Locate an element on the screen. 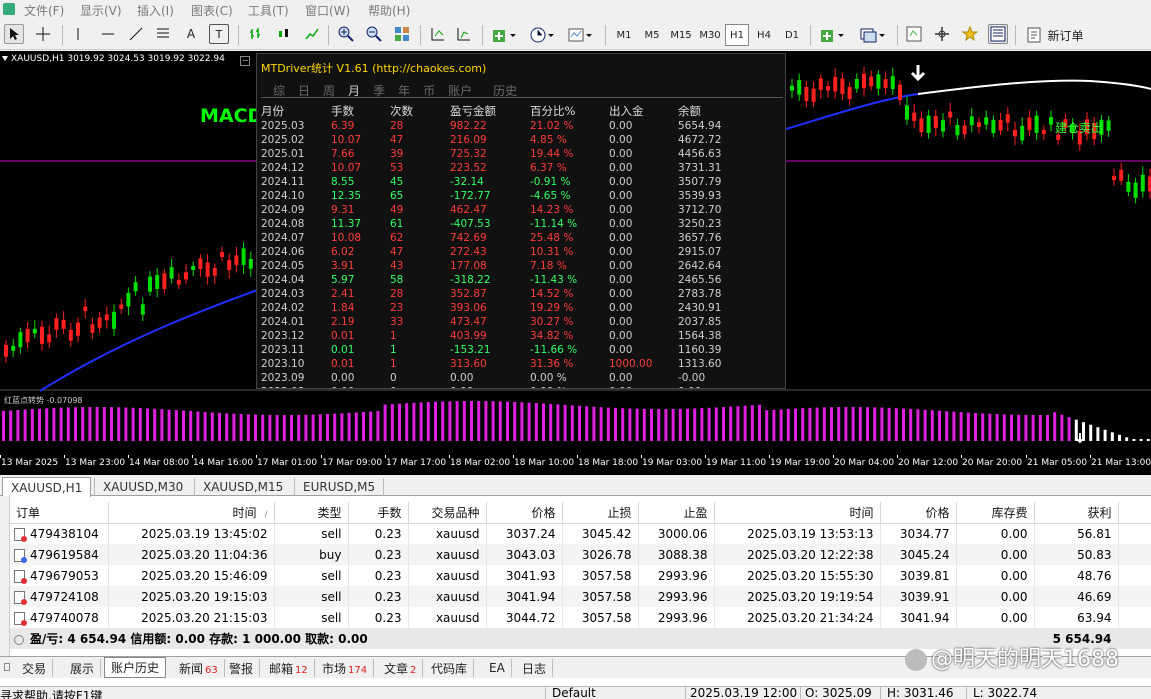 The image size is (1151, 699). zoom-in-icon is located at coordinates (346, 34).